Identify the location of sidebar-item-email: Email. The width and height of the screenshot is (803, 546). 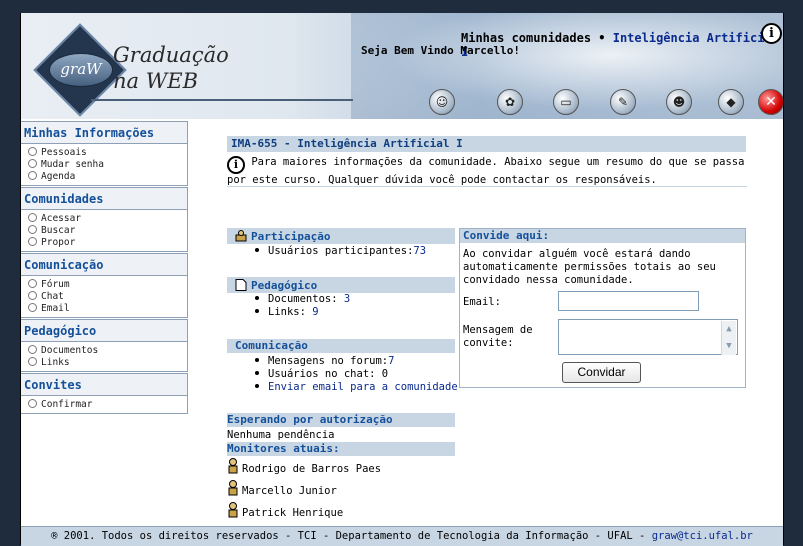
(107, 309).